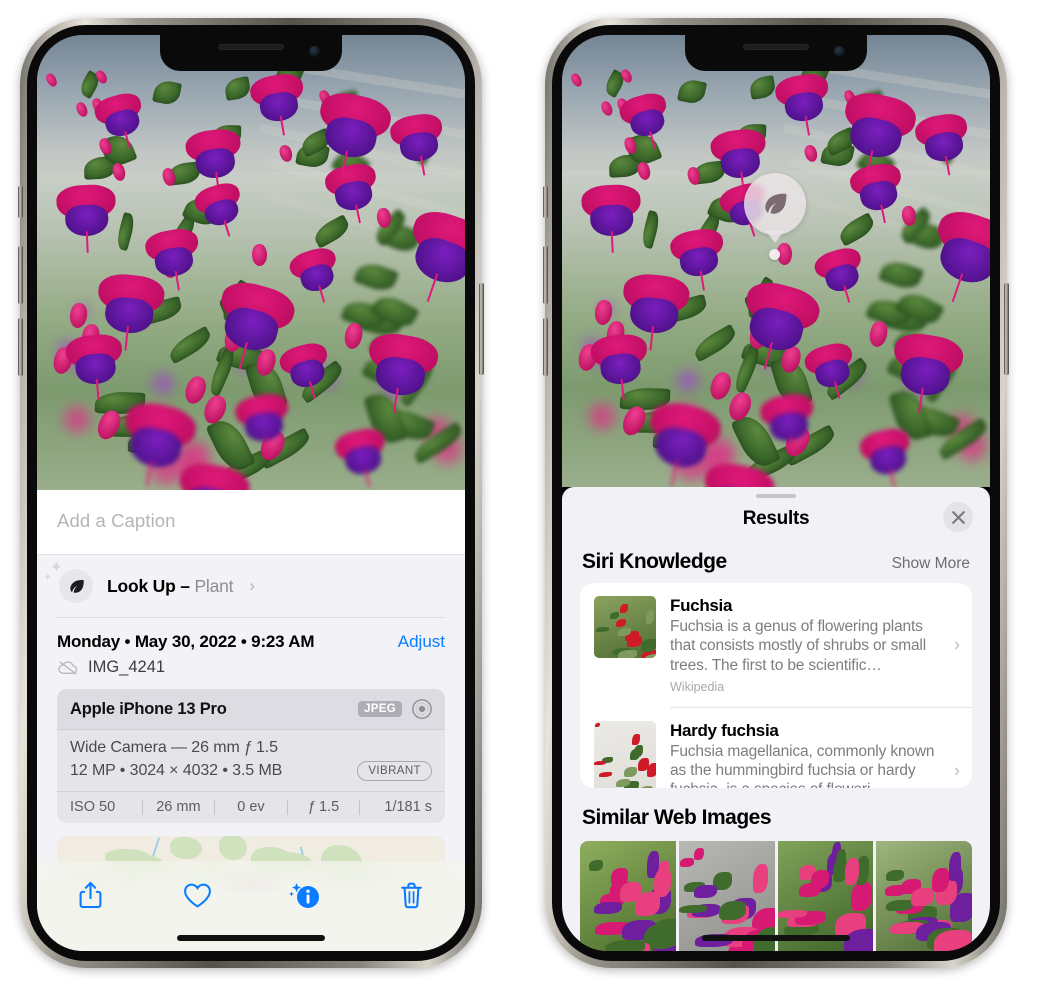 This screenshot has width=1055, height=985. I want to click on mute-switch-left, so click(20, 202).